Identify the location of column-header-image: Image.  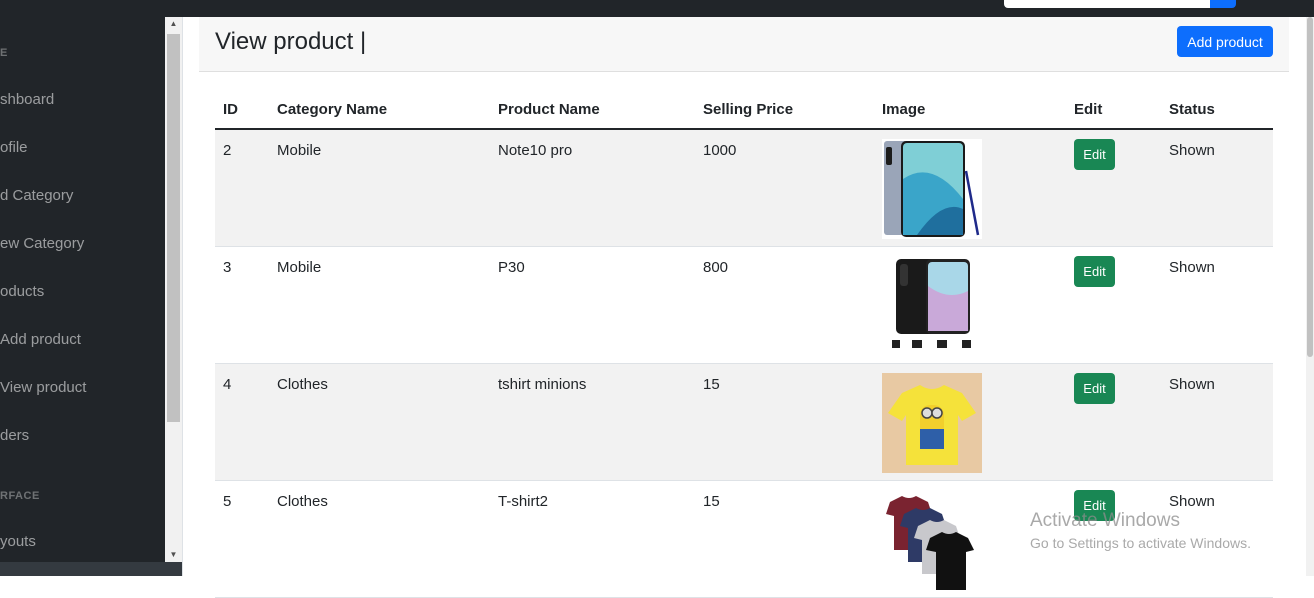
(970, 110).